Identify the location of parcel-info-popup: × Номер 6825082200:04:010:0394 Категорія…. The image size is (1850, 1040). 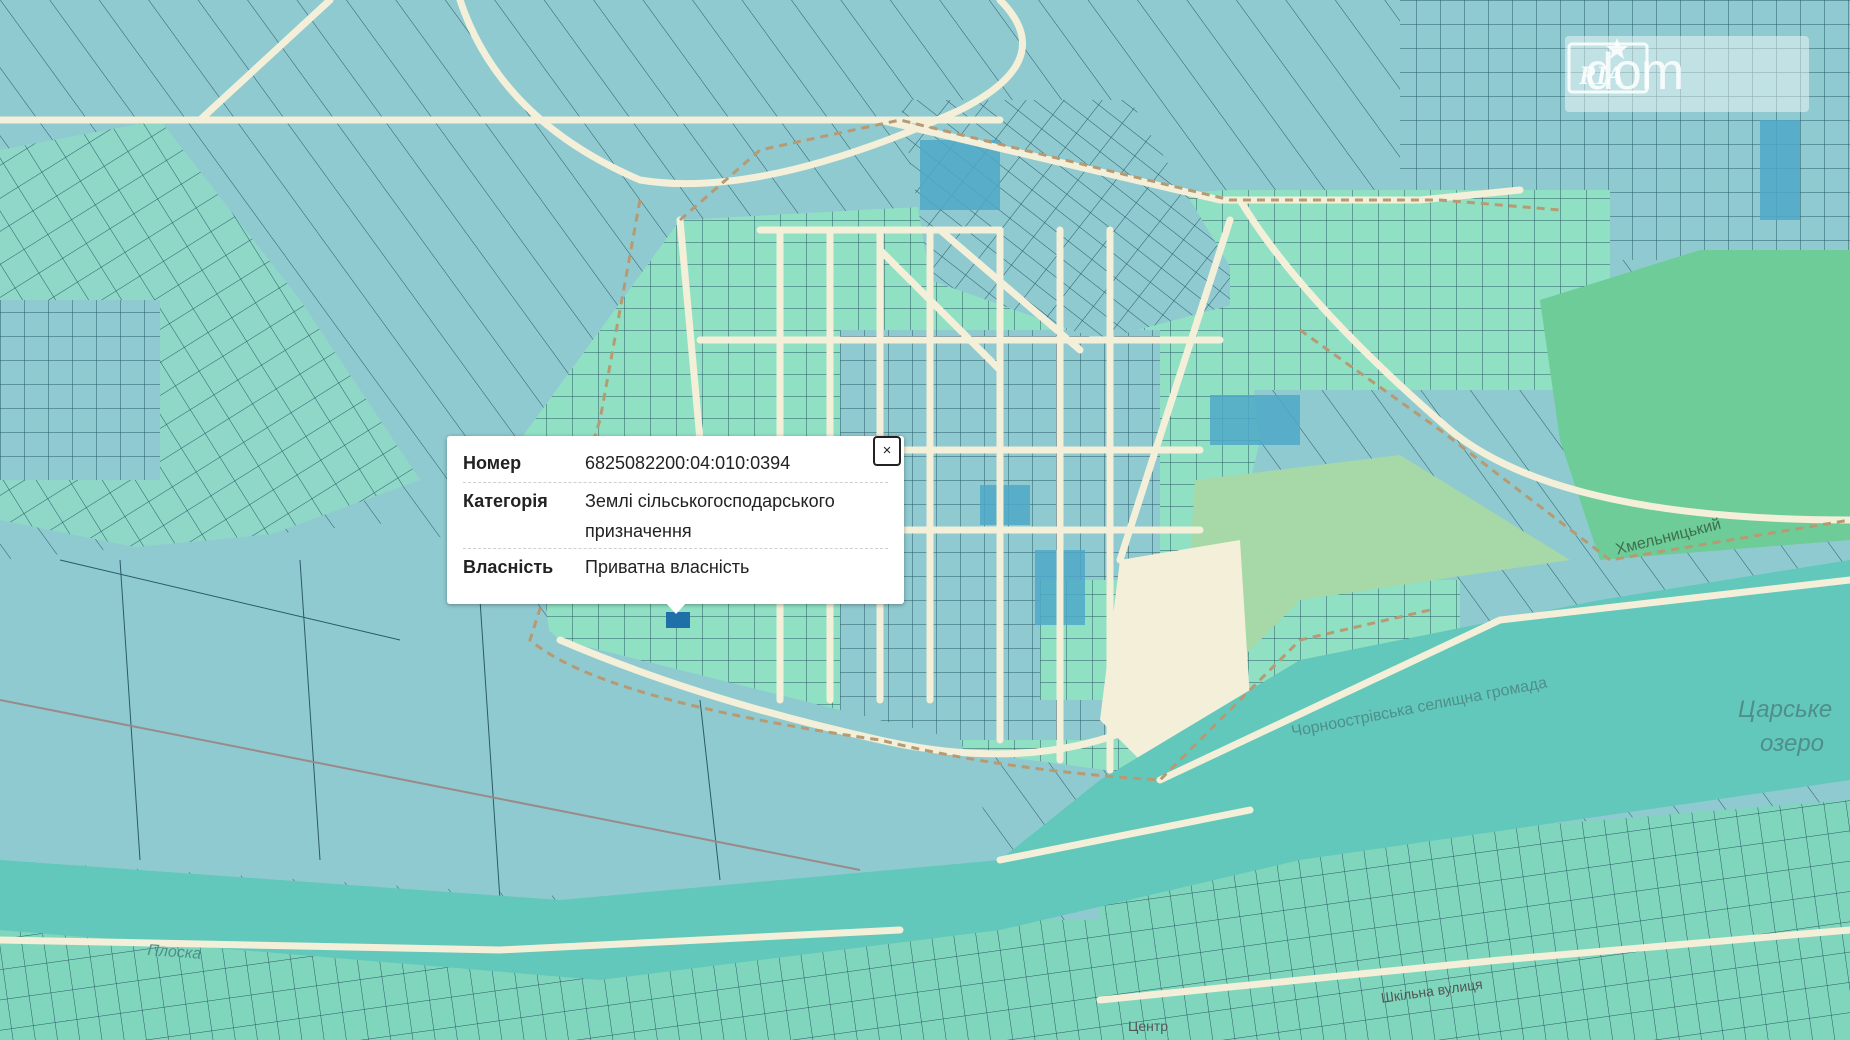
(675, 525).